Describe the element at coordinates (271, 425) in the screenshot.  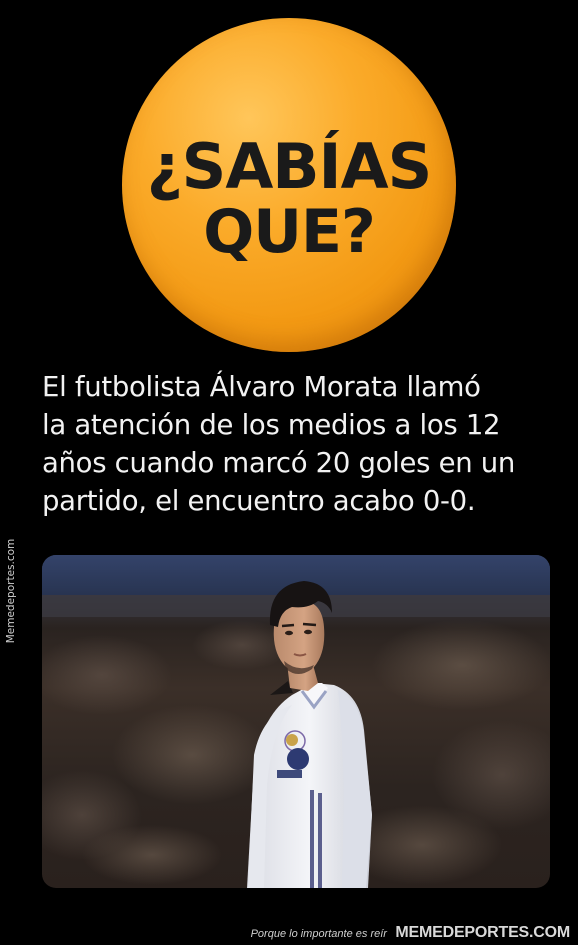
I see `caption-line: la atención de los medios a los 12` at that location.